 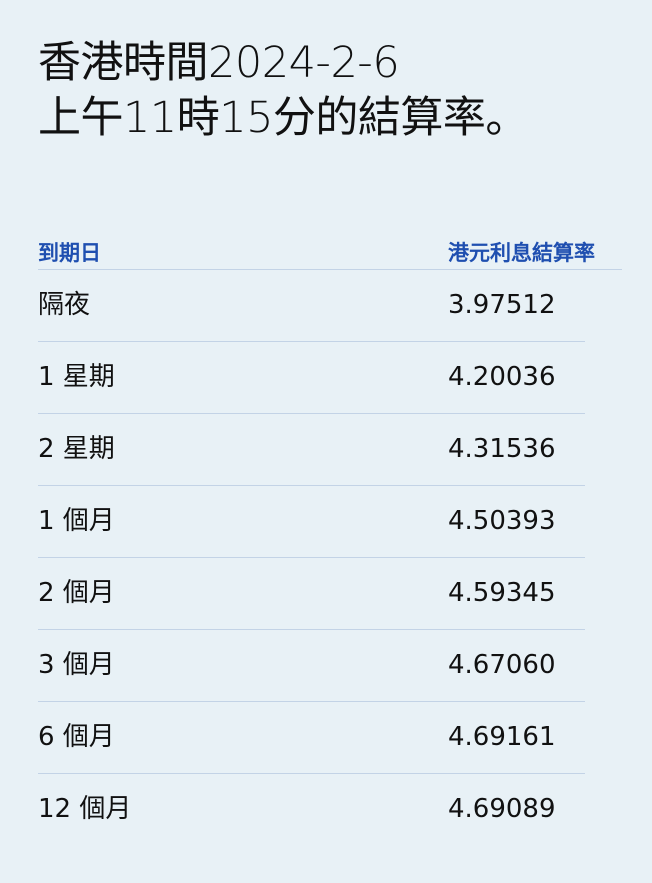 What do you see at coordinates (76, 449) in the screenshot?
I see `tenor-cell: 2 星期` at bounding box center [76, 449].